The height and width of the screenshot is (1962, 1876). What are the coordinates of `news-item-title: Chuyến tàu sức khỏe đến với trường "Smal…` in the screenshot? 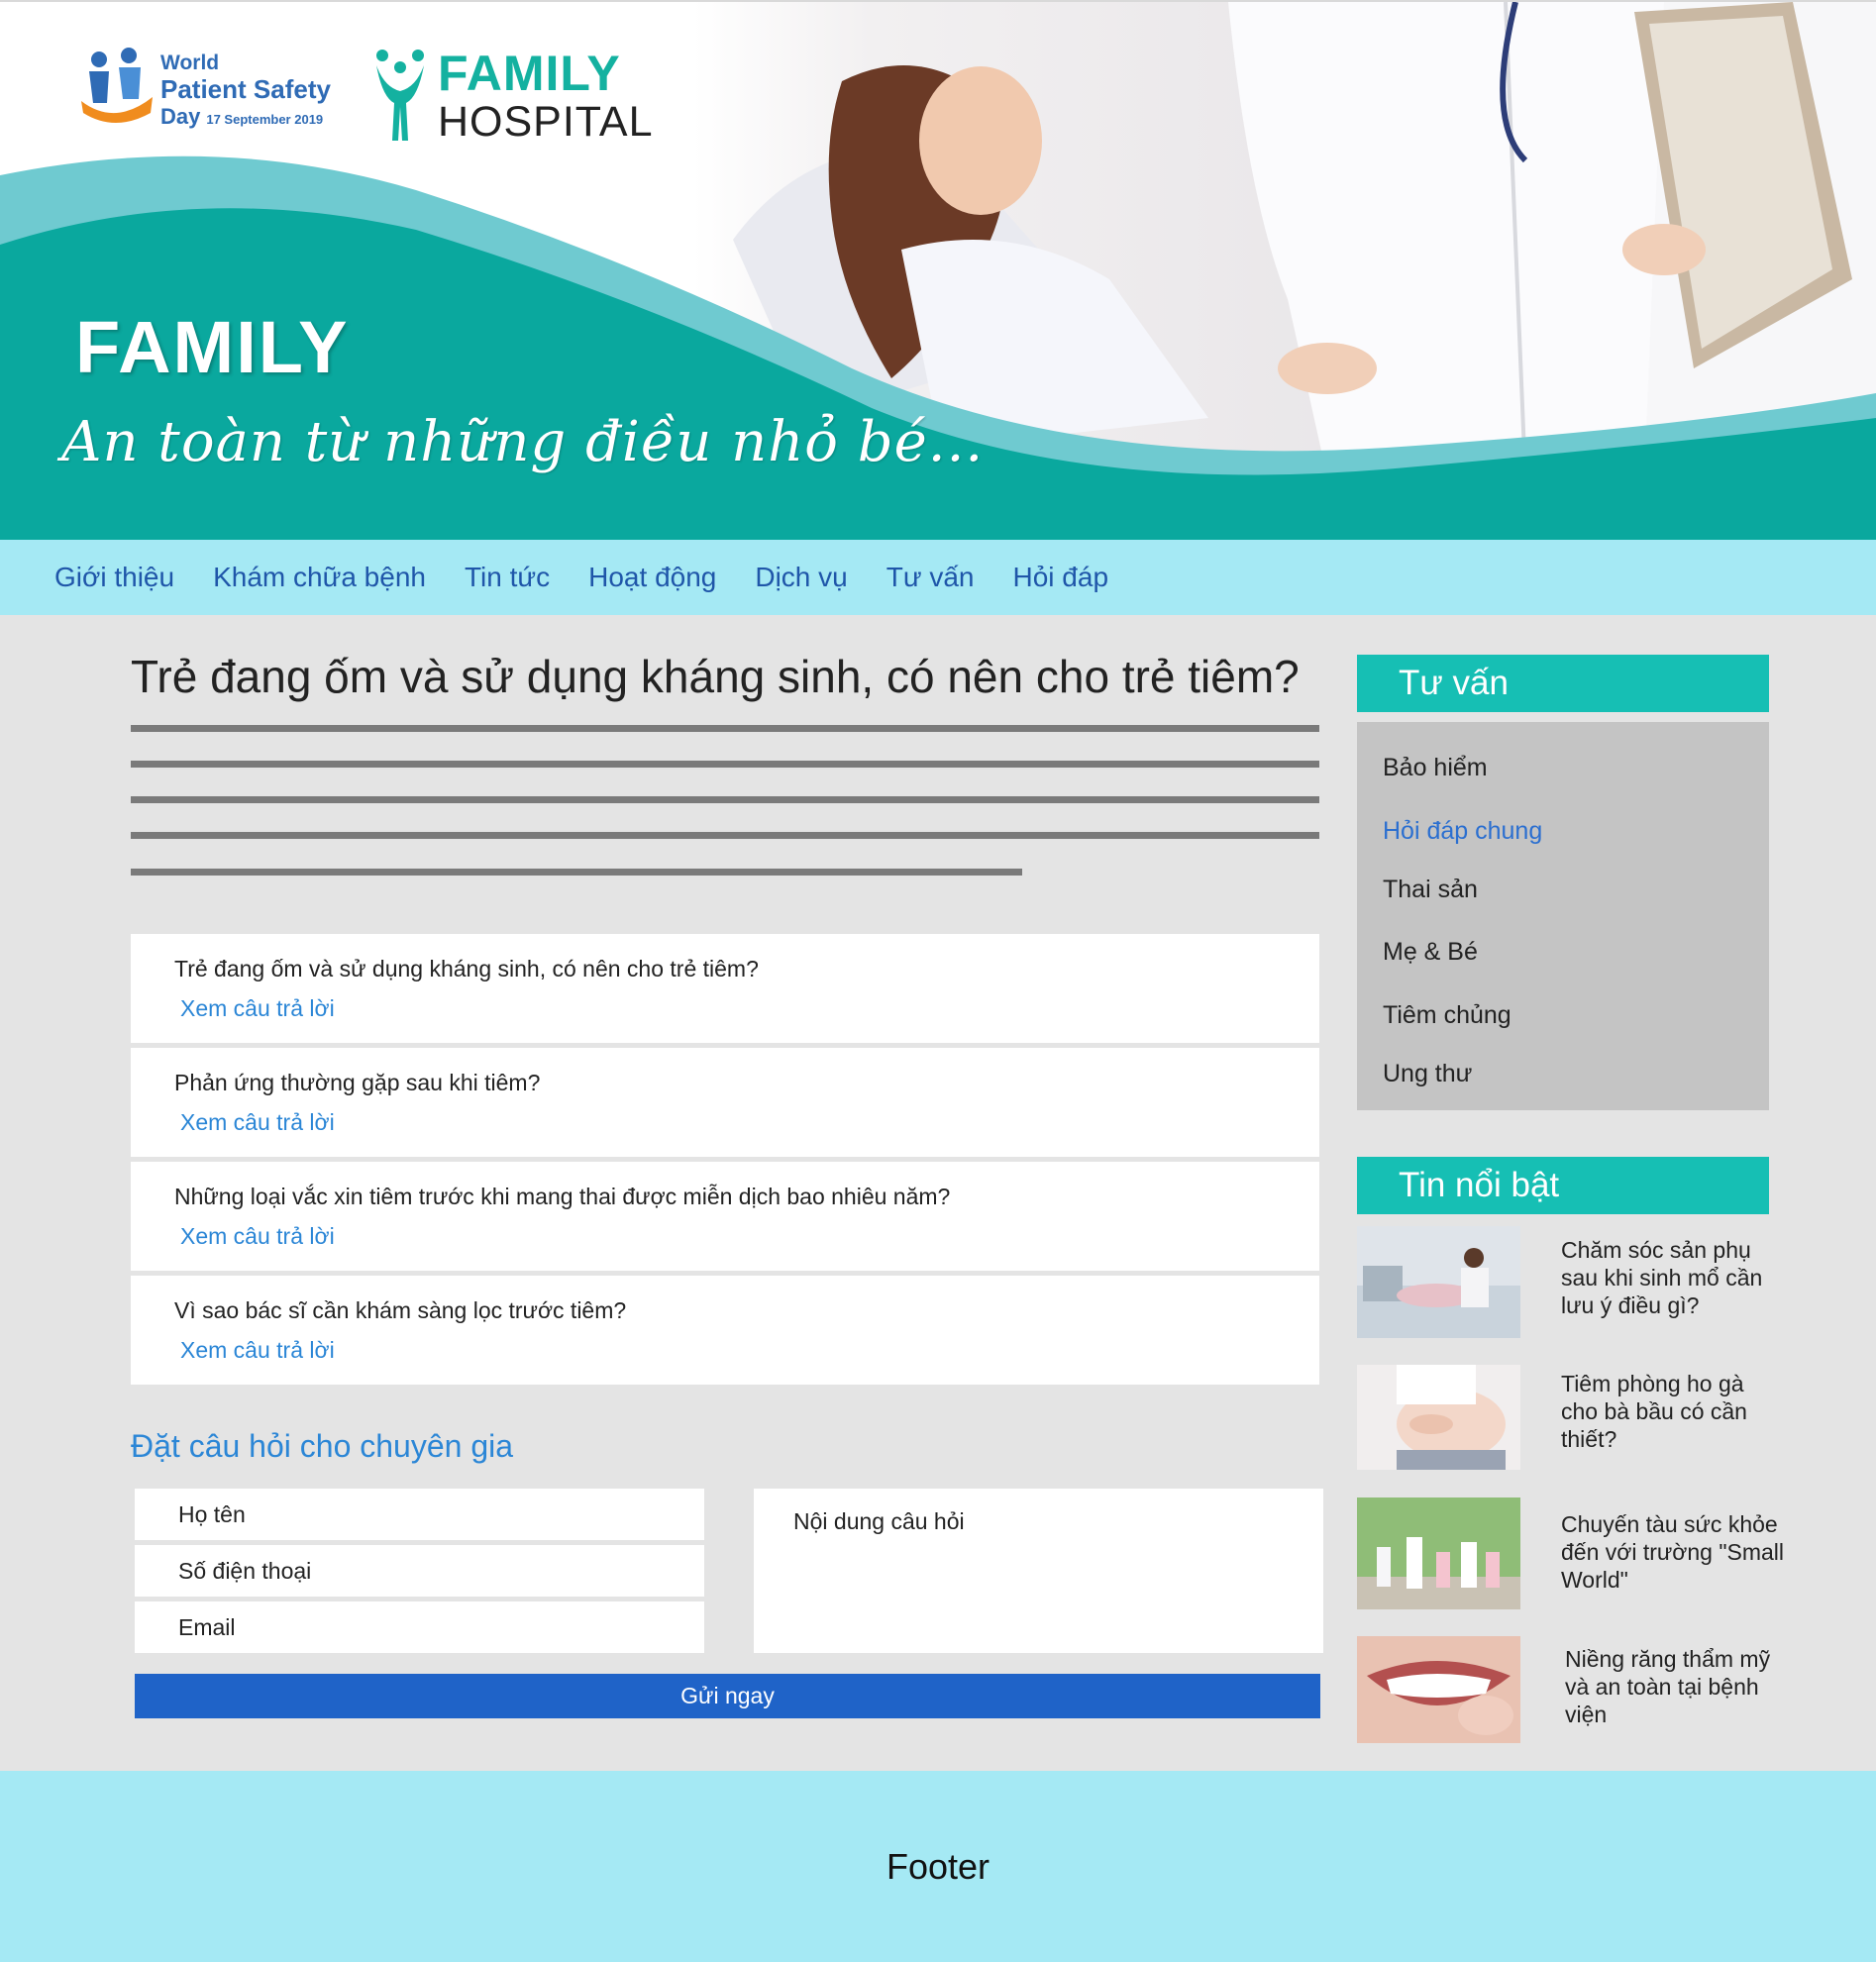 It's located at (1680, 1552).